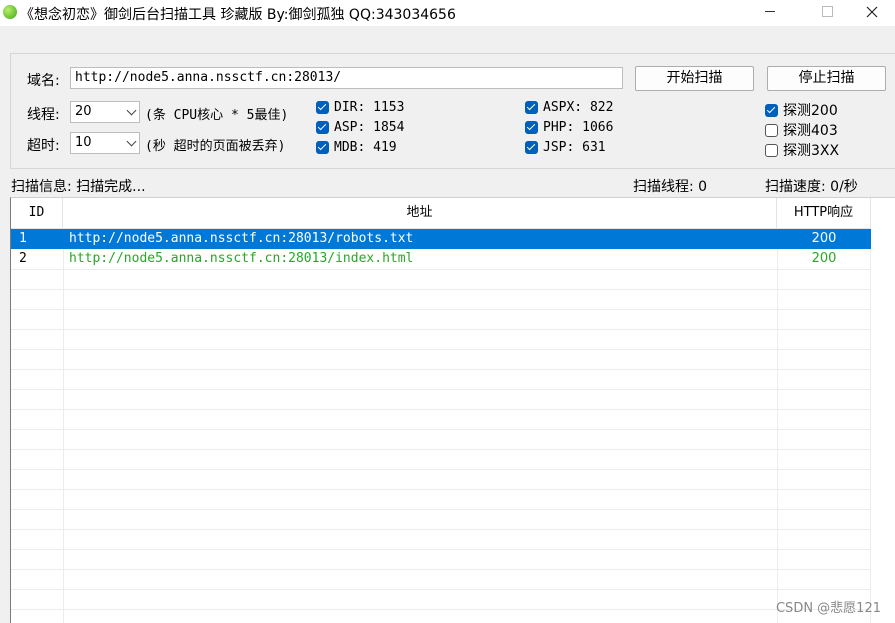 This screenshot has height=623, width=895. I want to click on timeout-value: 10, so click(83, 142).